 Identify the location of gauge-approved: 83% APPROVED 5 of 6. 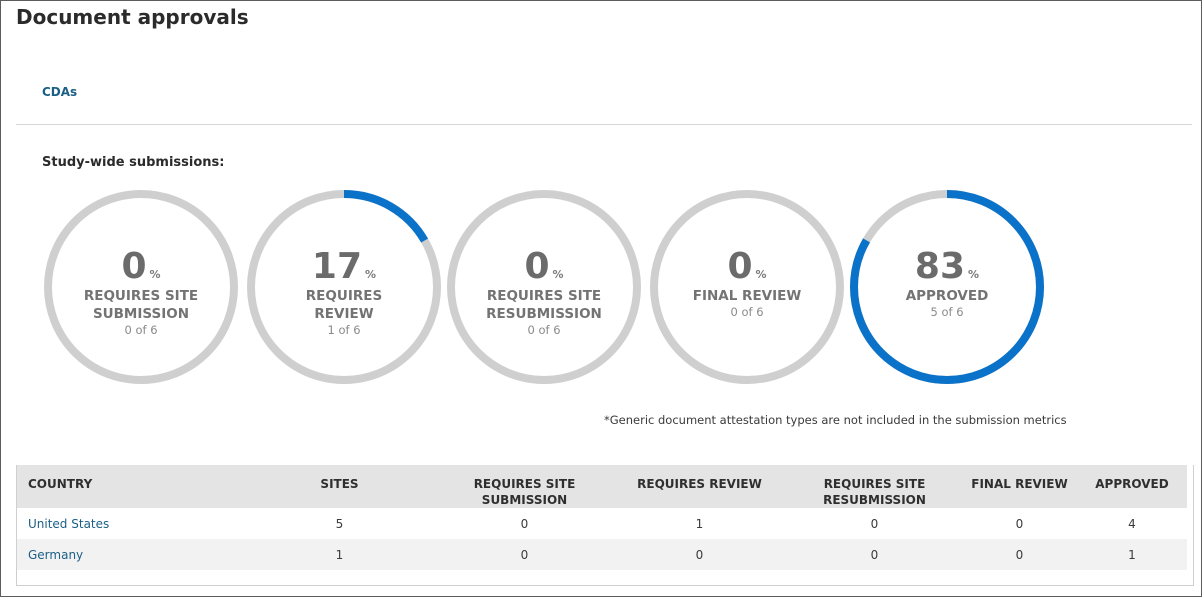
(947, 287).